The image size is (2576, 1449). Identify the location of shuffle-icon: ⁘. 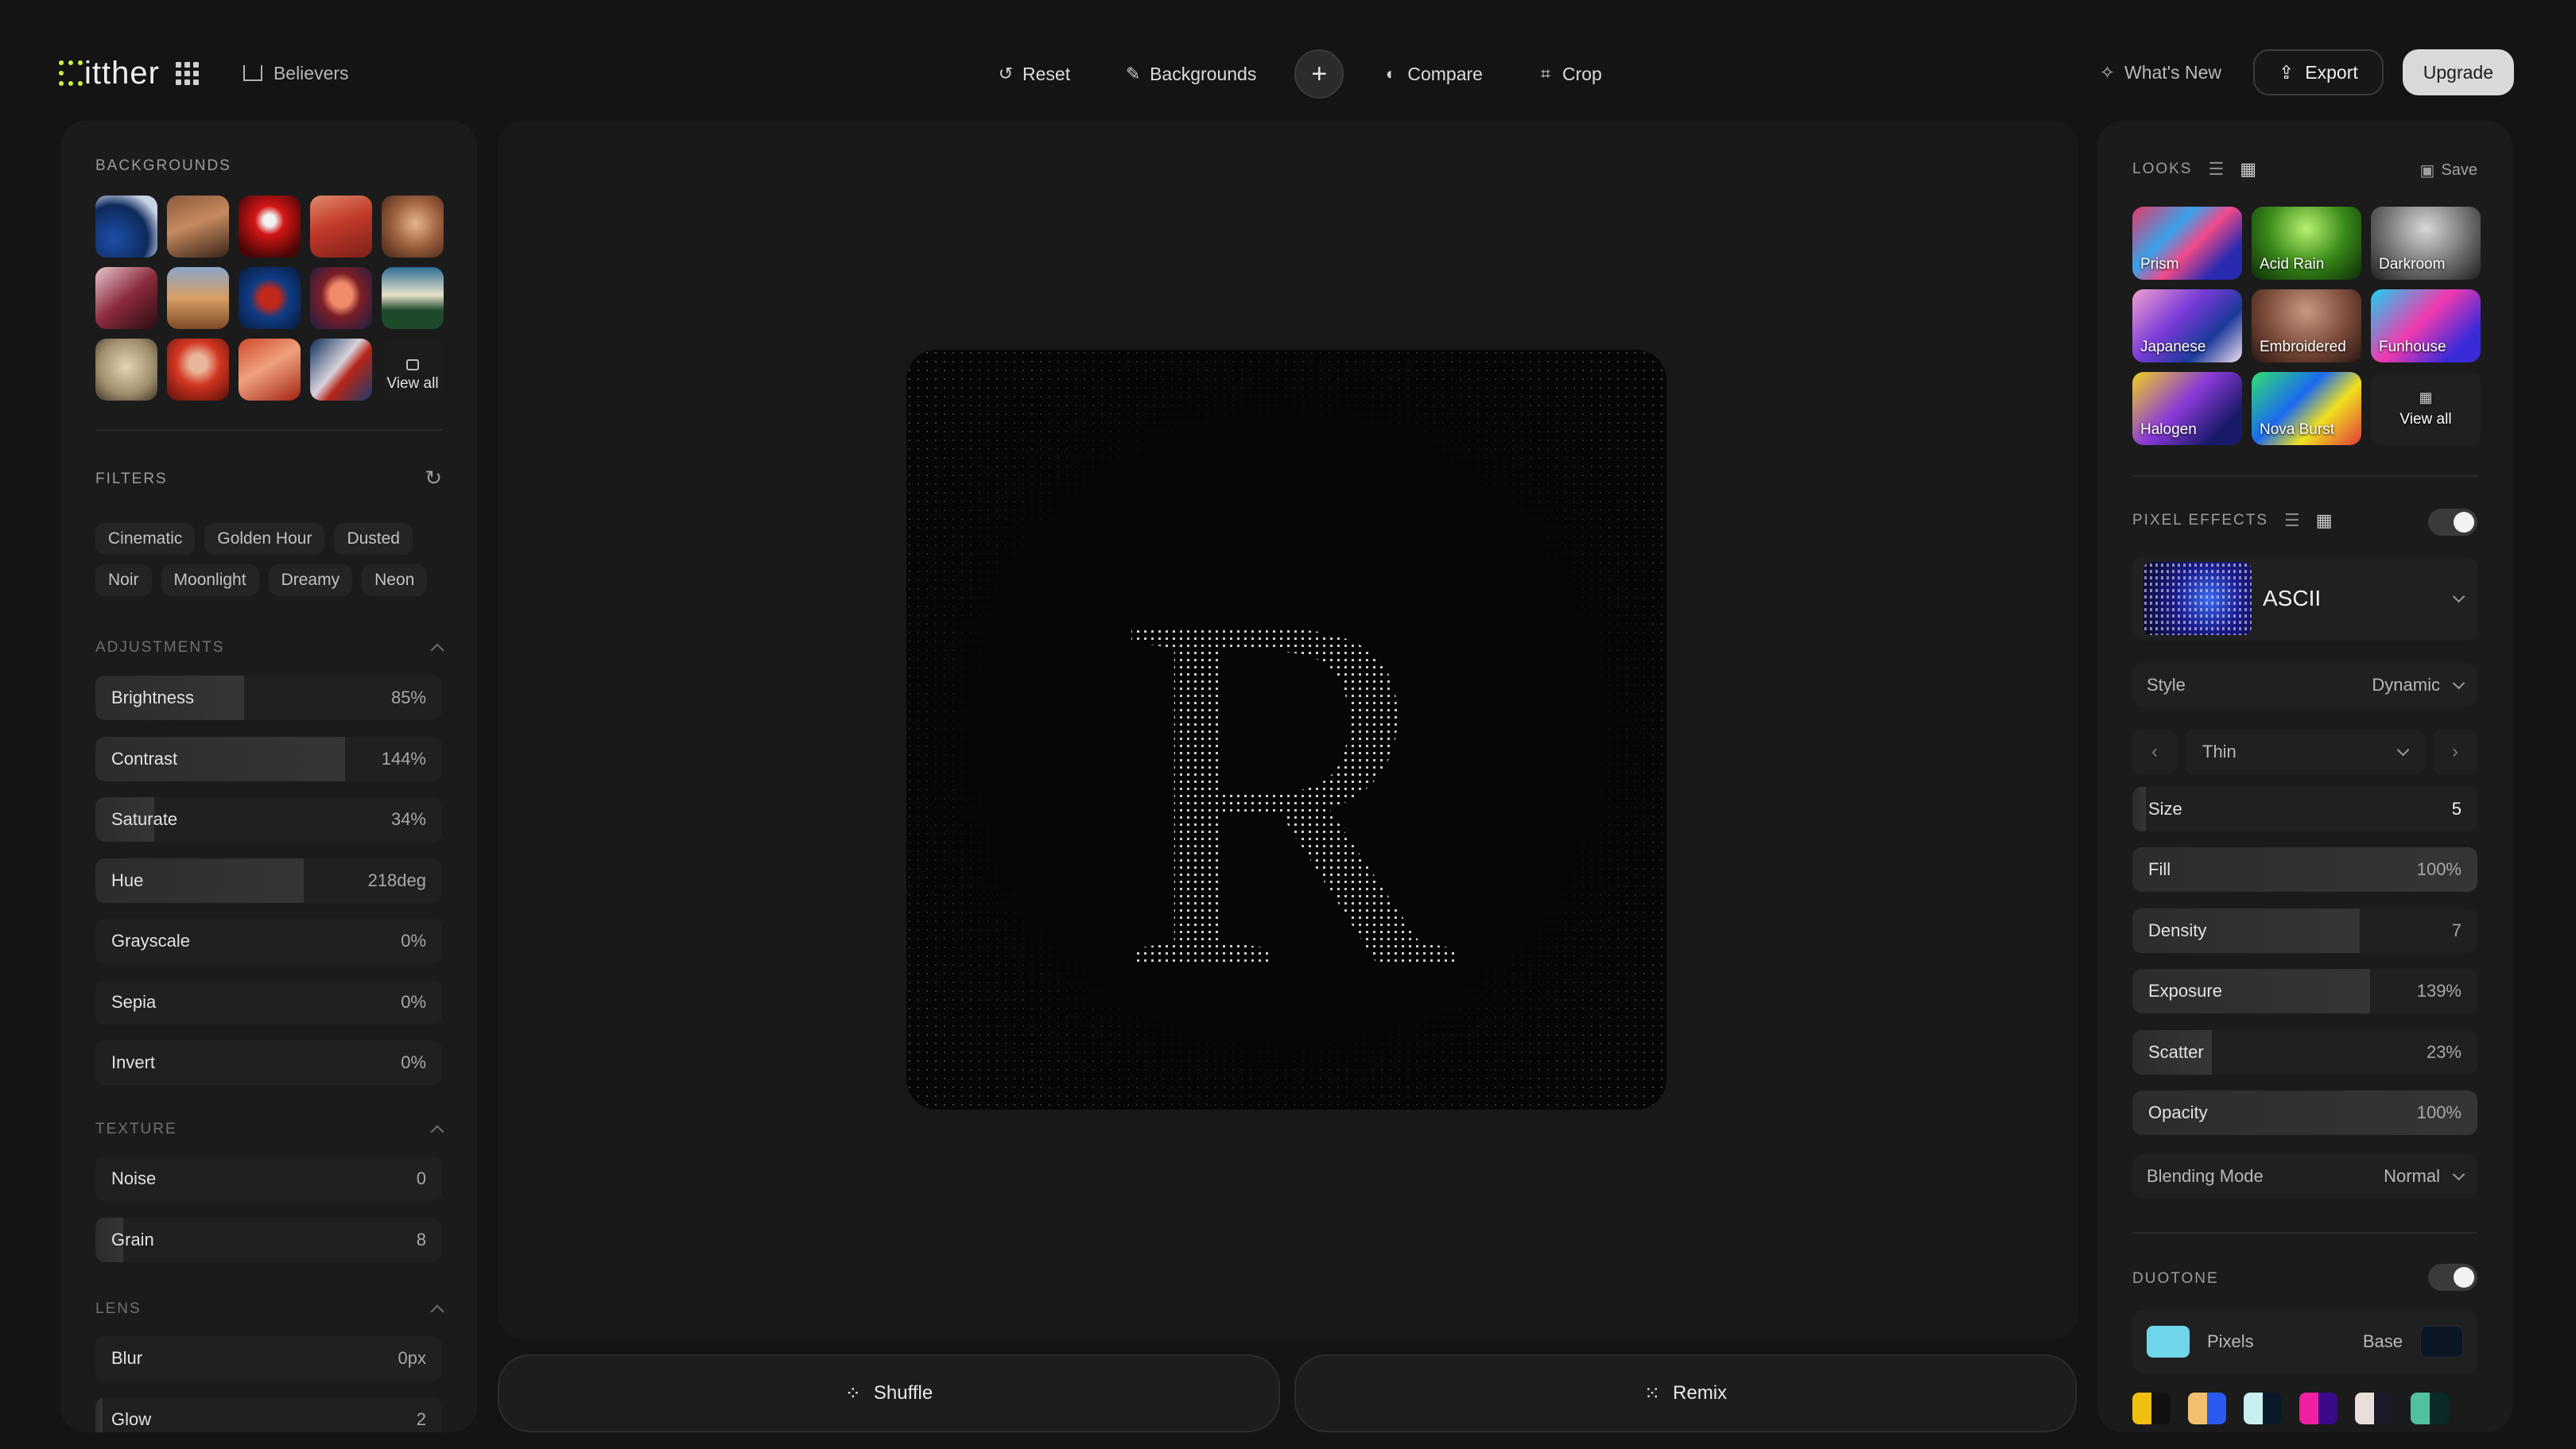
(852, 1393).